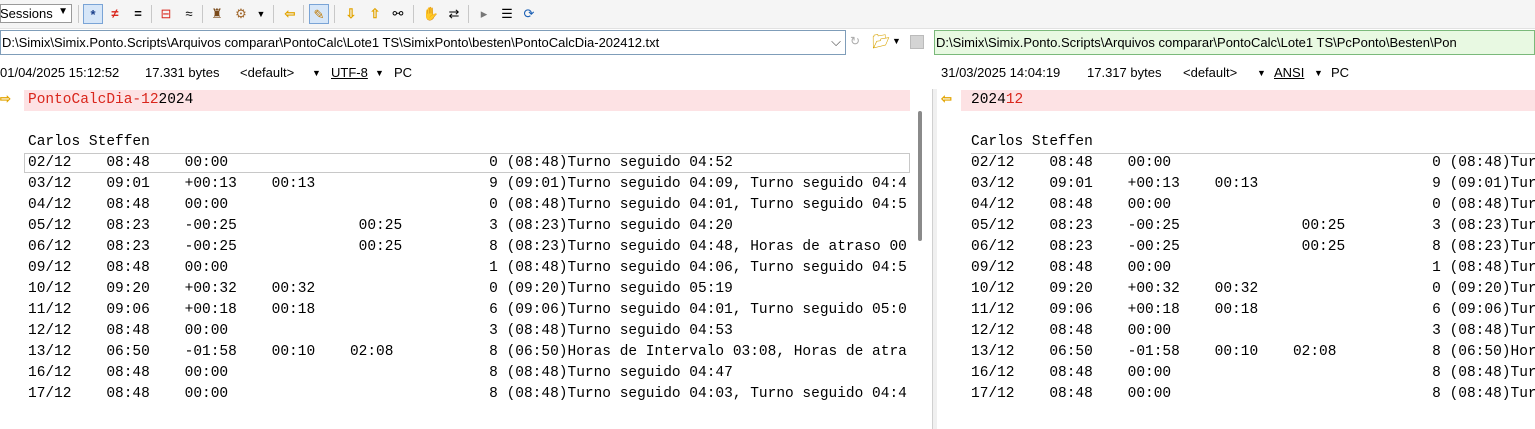 This screenshot has height=429, width=1535. What do you see at coordinates (484, 14) in the screenshot?
I see `expand-icon: ▸` at bounding box center [484, 14].